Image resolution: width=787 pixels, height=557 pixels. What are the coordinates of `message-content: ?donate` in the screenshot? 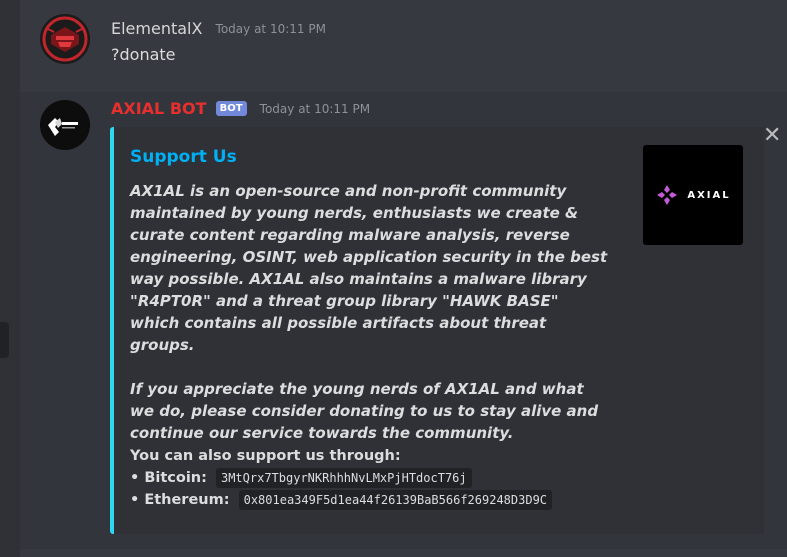 It's located at (143, 54).